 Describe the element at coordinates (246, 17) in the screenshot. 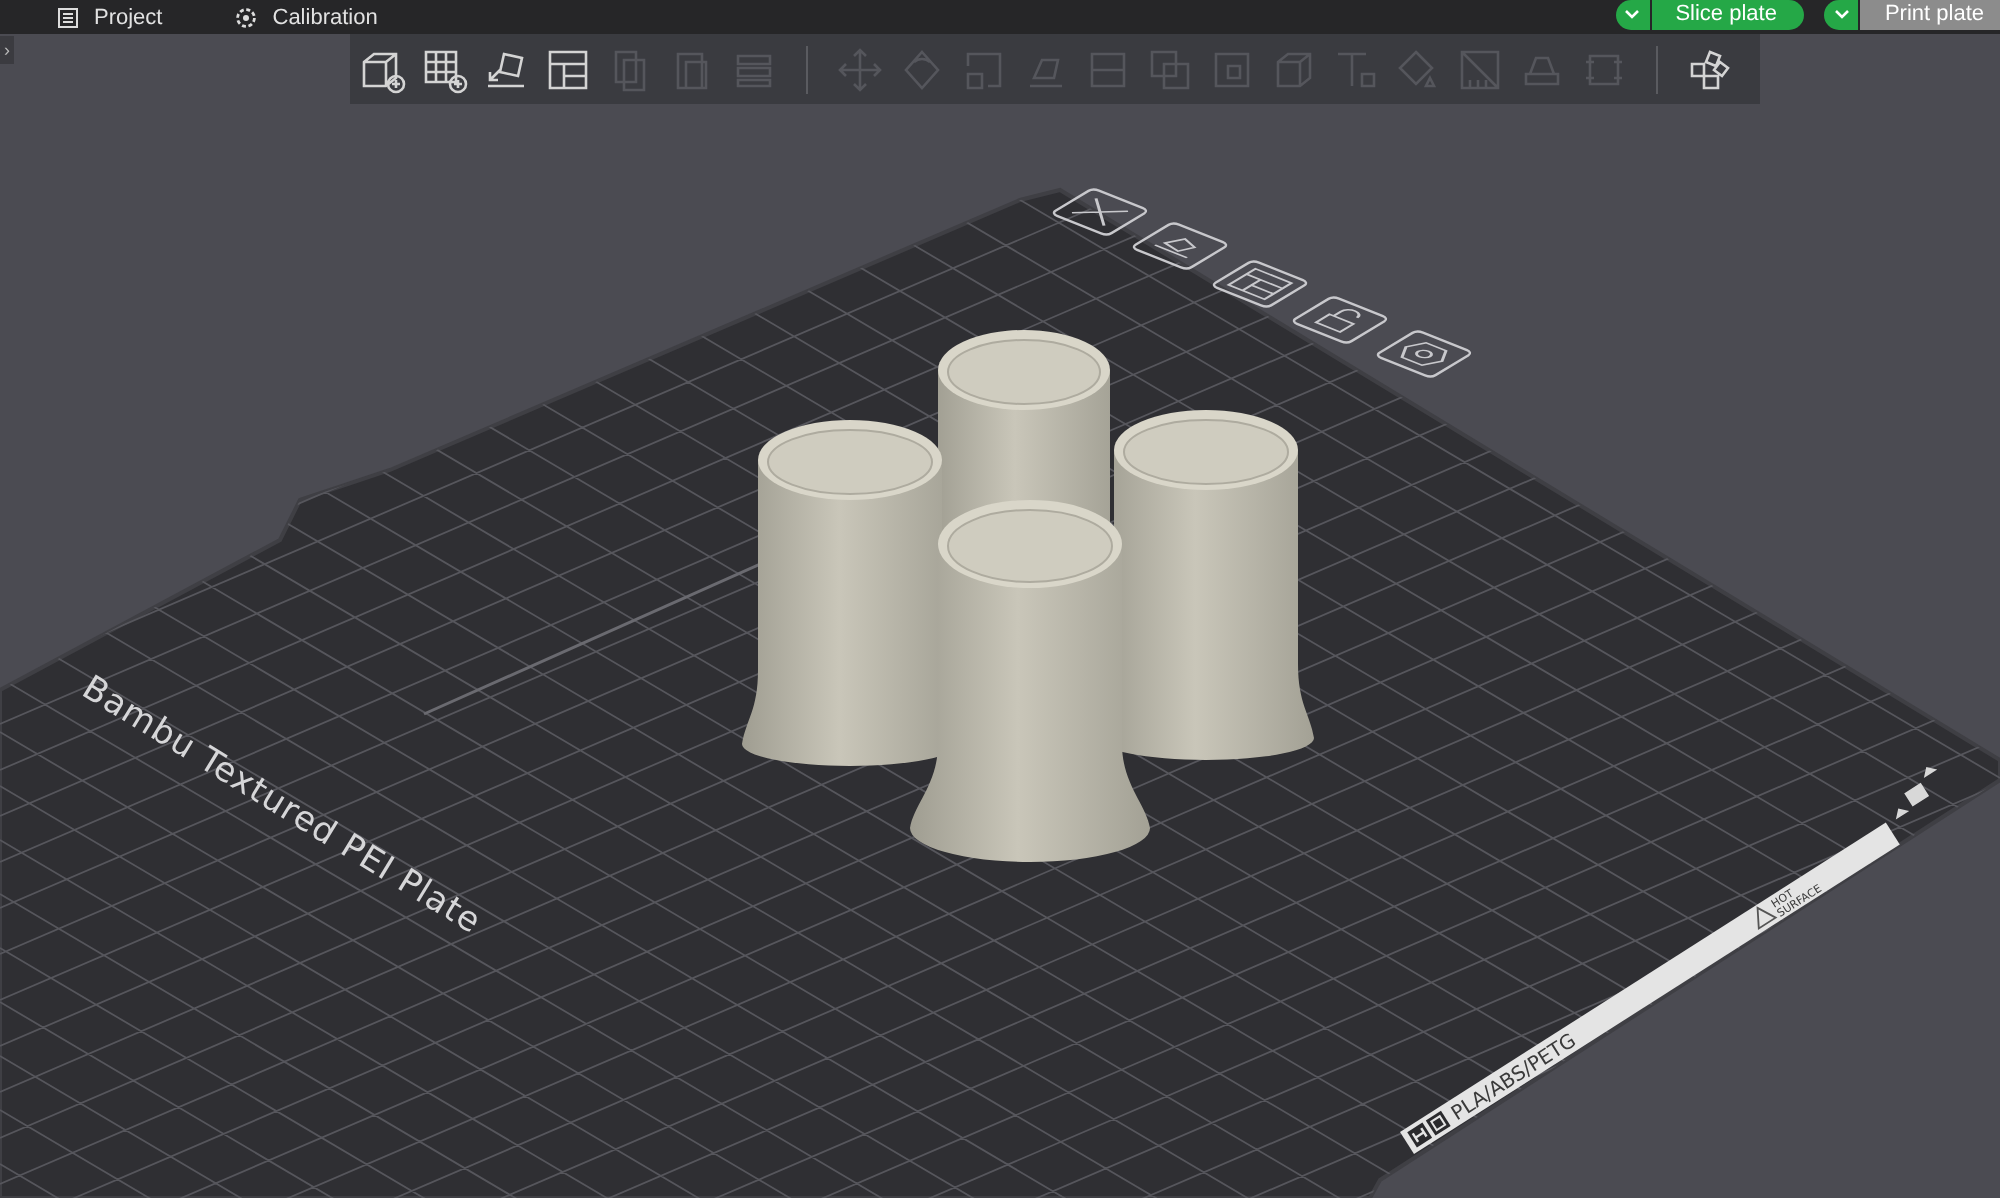

I see `gear-icon` at that location.